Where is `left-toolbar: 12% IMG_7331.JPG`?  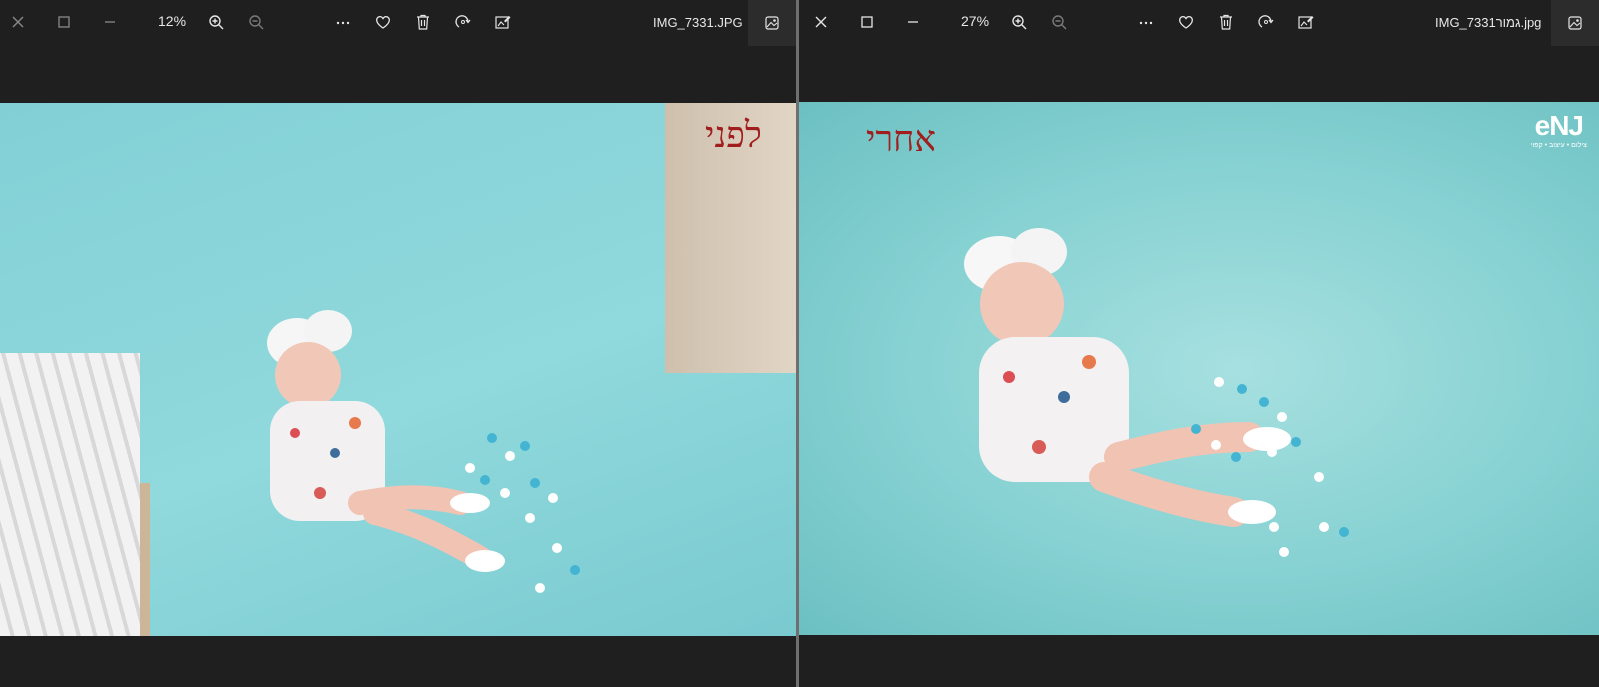
left-toolbar: 12% IMG_7331.JPG is located at coordinates (398, 23).